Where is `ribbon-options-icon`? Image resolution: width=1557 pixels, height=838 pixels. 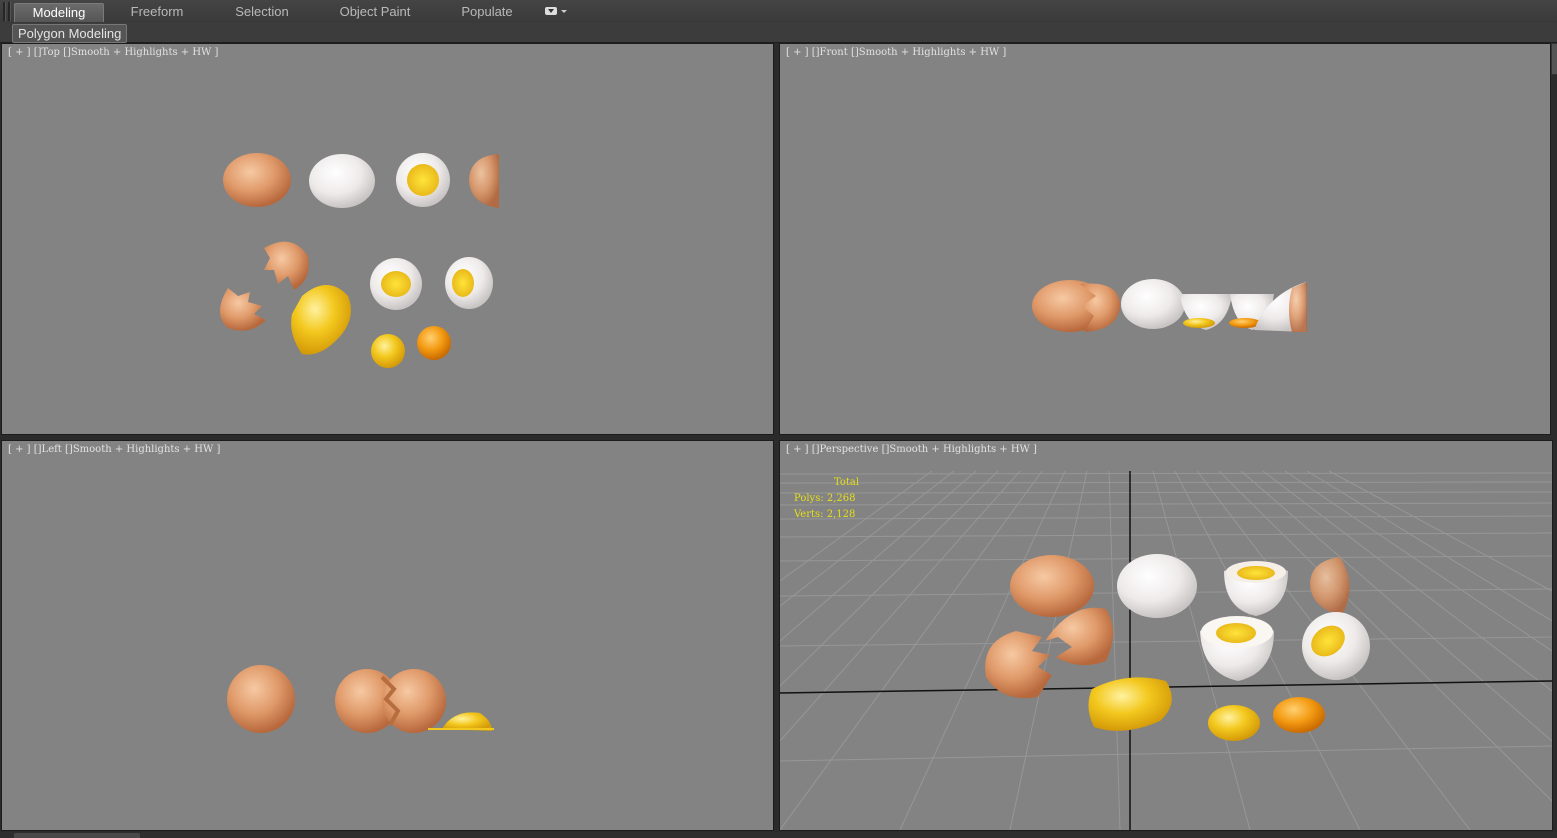
ribbon-options-icon is located at coordinates (556, 12).